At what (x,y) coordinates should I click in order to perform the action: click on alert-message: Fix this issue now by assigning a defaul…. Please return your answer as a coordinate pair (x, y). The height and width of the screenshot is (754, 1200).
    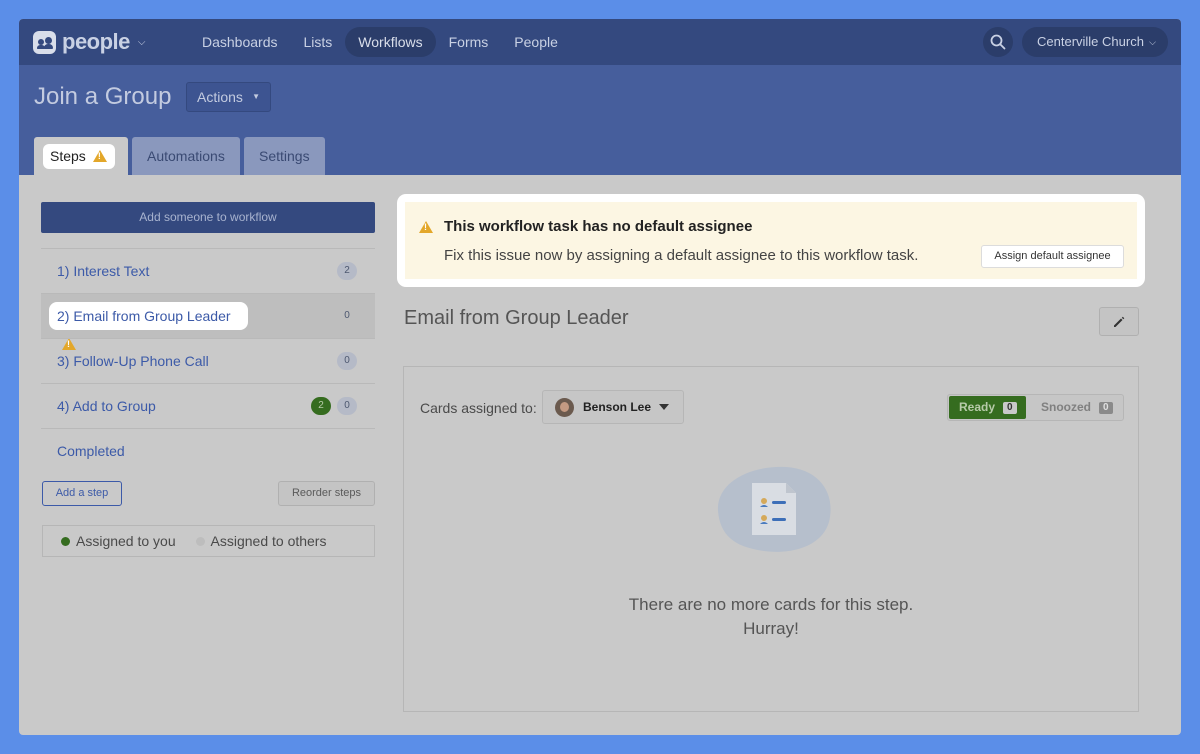
    Looking at the image, I should click on (681, 255).